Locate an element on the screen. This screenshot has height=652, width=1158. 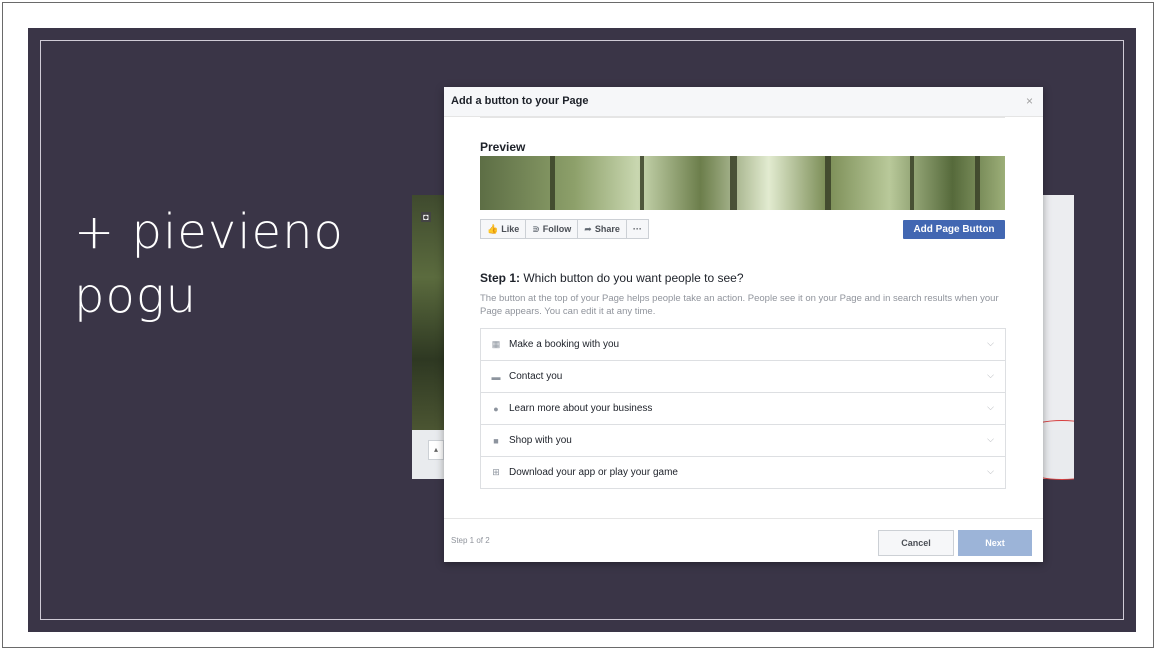
slide-title: + pievieno pogu is located at coordinates (209, 264).